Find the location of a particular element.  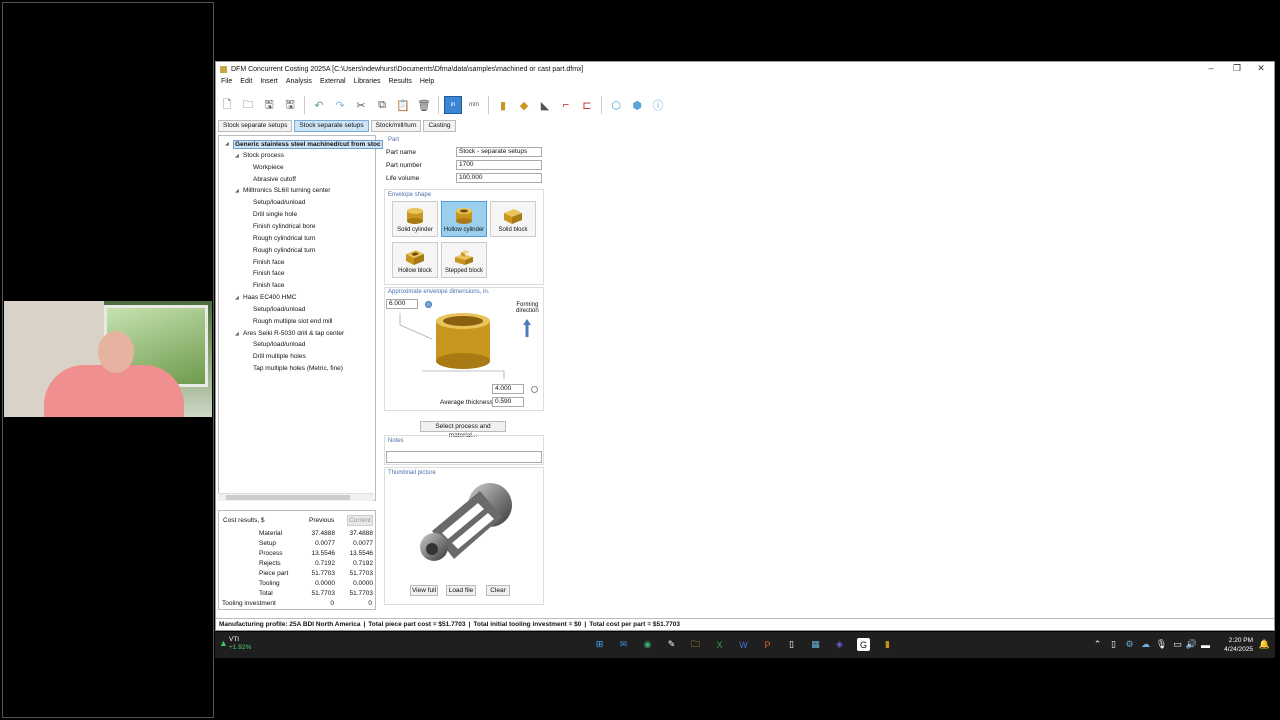

edge-icon: ◉ is located at coordinates (647, 644).